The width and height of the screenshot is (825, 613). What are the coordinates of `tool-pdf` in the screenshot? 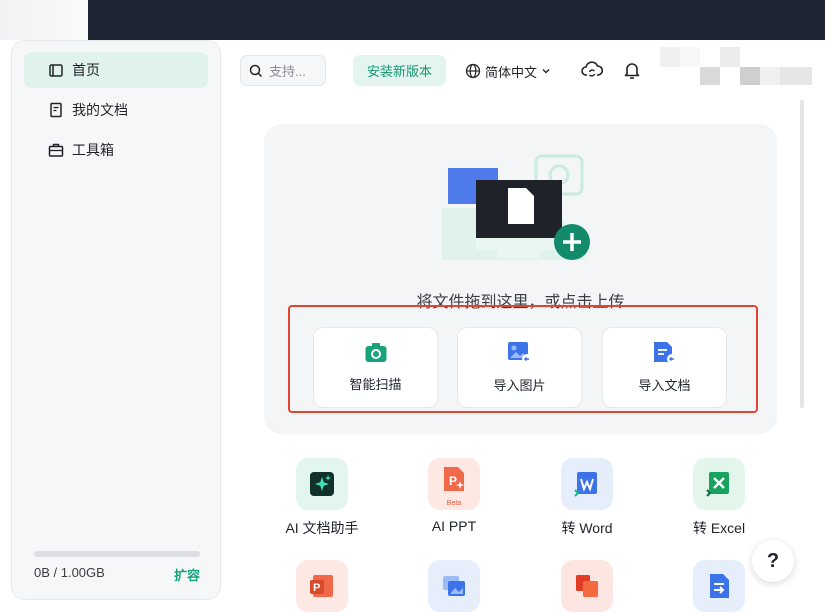 It's located at (587, 586).